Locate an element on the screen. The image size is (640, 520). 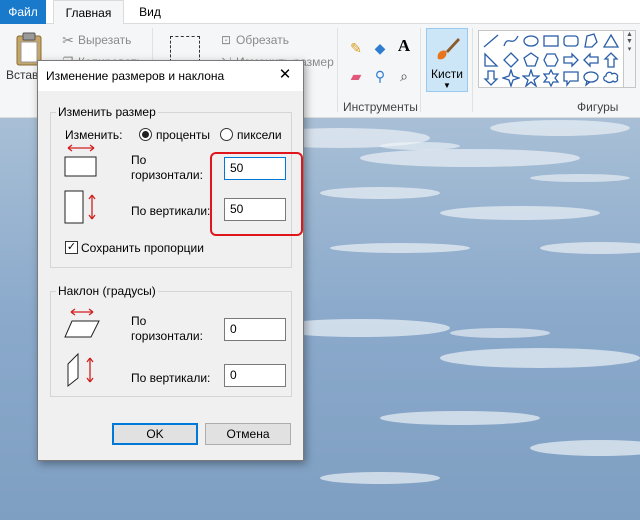
shapes-gallery is located at coordinates (551, 59).